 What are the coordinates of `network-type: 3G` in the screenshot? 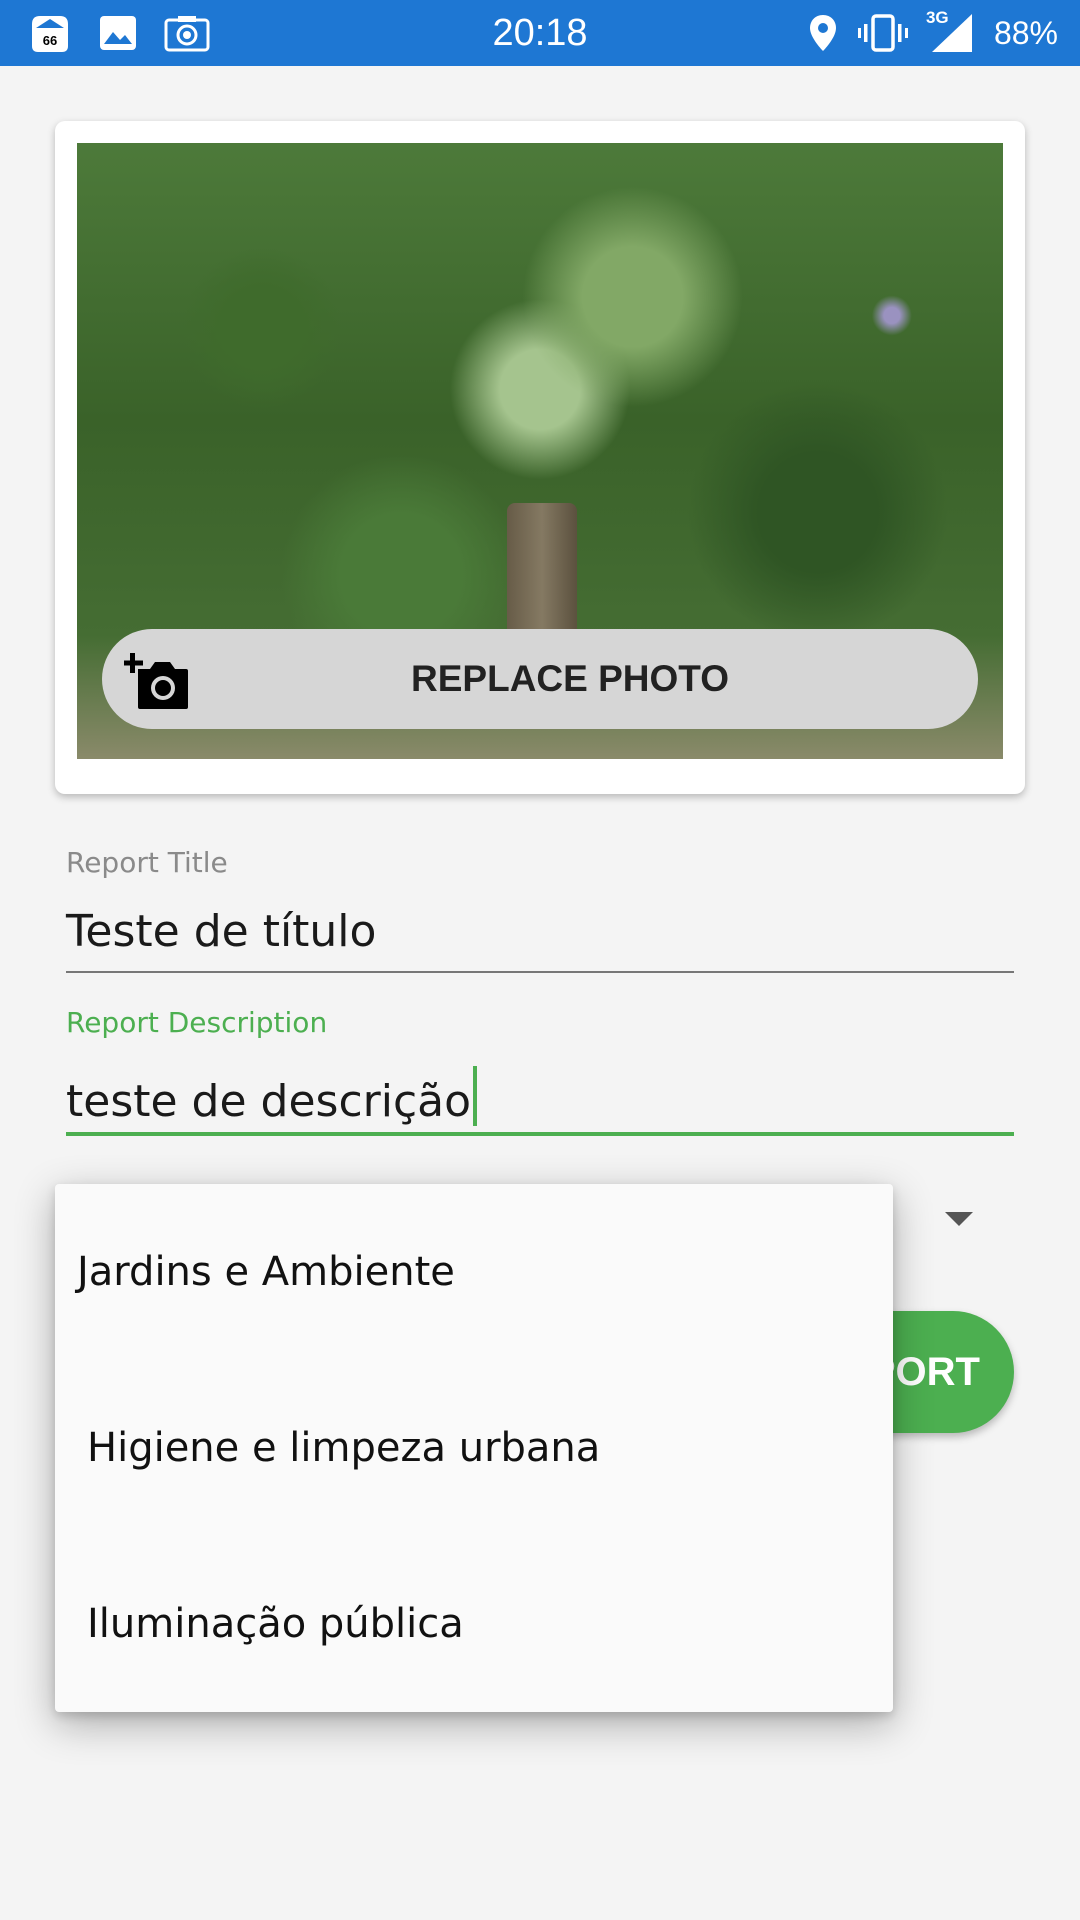 It's located at (937, 17).